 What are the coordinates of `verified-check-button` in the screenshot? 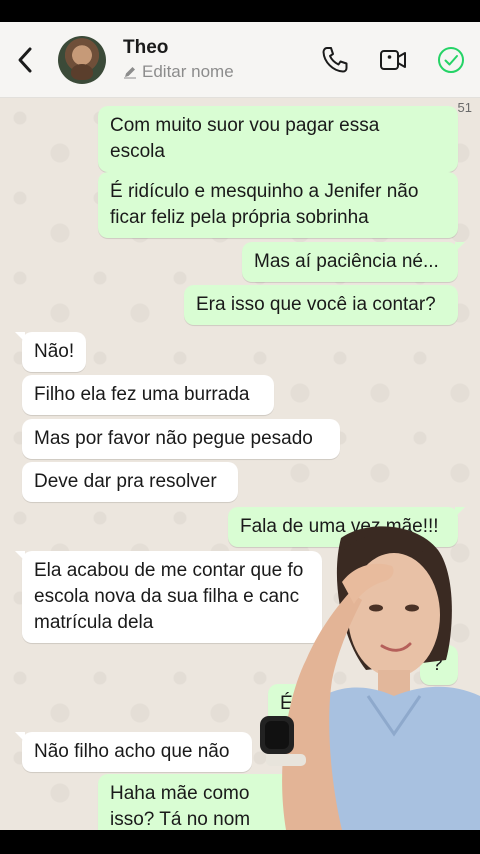 It's located at (451, 60).